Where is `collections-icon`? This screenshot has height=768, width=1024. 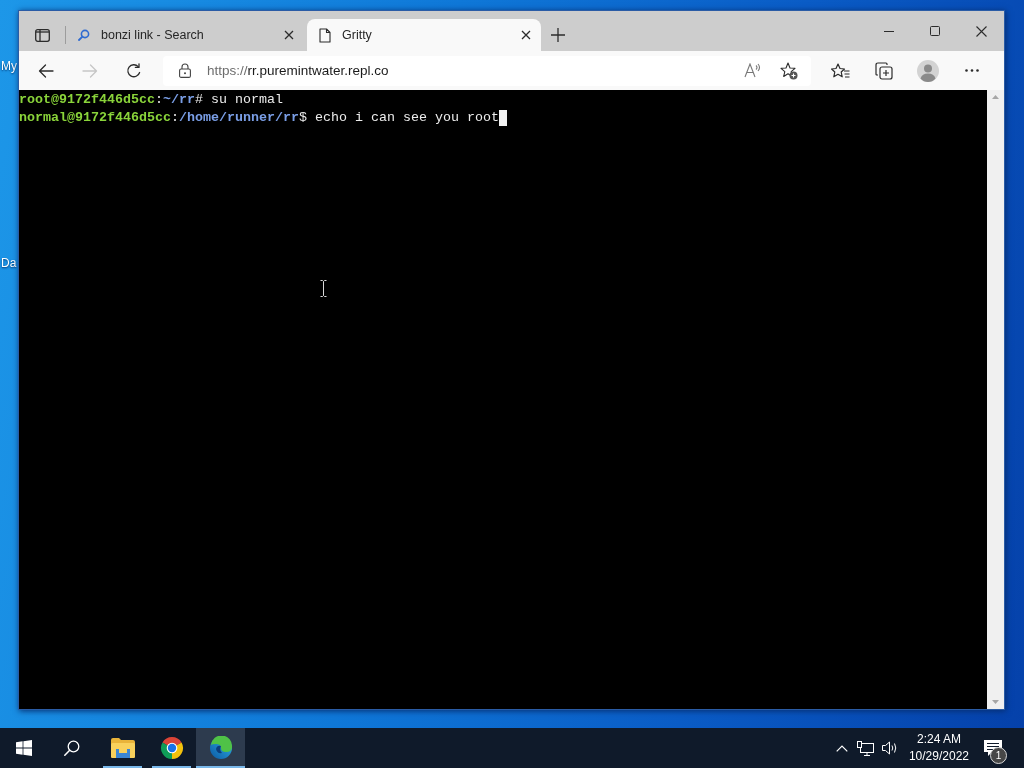 collections-icon is located at coordinates (884, 70).